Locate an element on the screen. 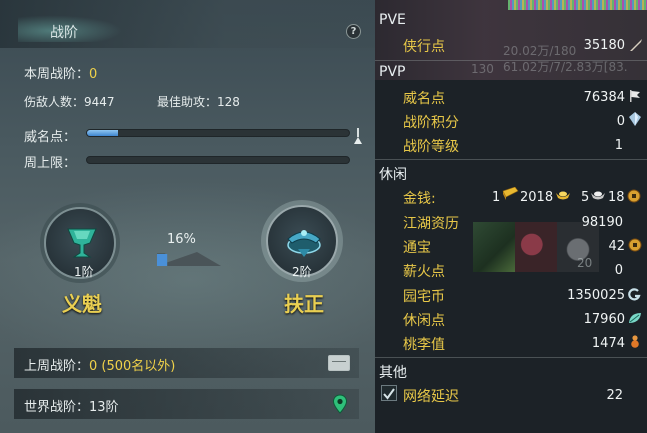 Image resolution: width=647 pixels, height=433 pixels. emblem-right-level: 2阶 is located at coordinates (302, 272).